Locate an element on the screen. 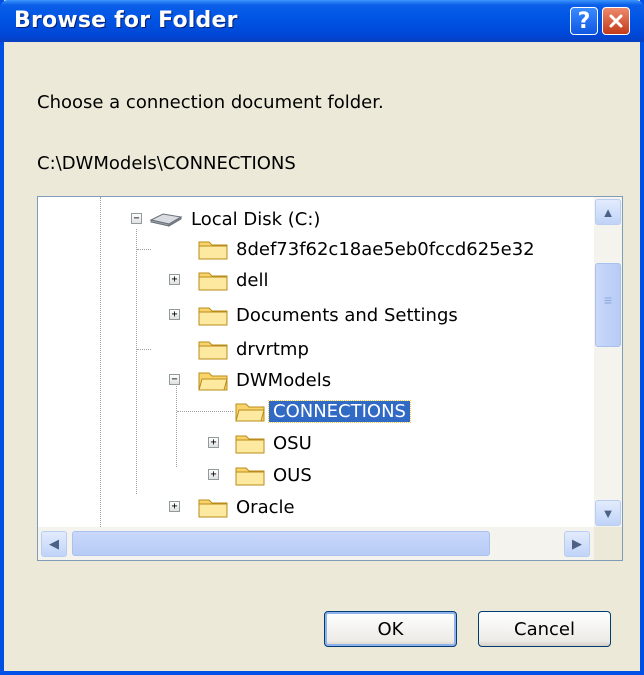  close-button is located at coordinates (616, 21).